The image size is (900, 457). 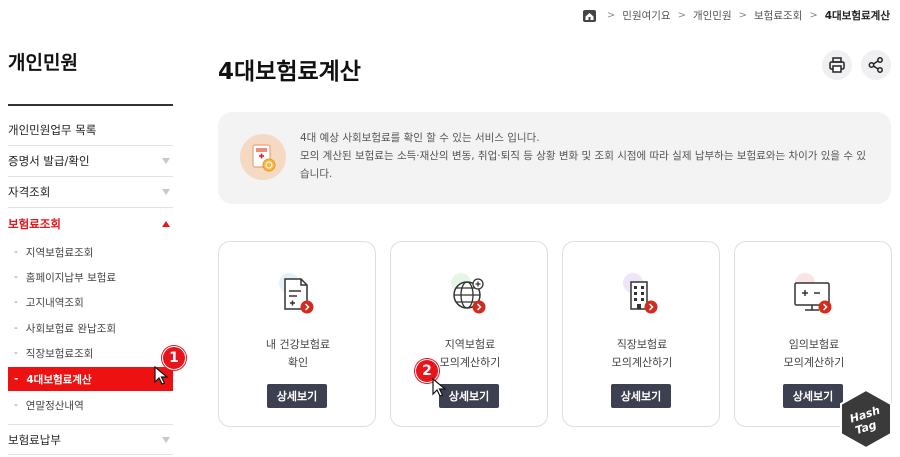 What do you see at coordinates (90, 439) in the screenshot?
I see `sidebar-item-payment: 보험료납부` at bounding box center [90, 439].